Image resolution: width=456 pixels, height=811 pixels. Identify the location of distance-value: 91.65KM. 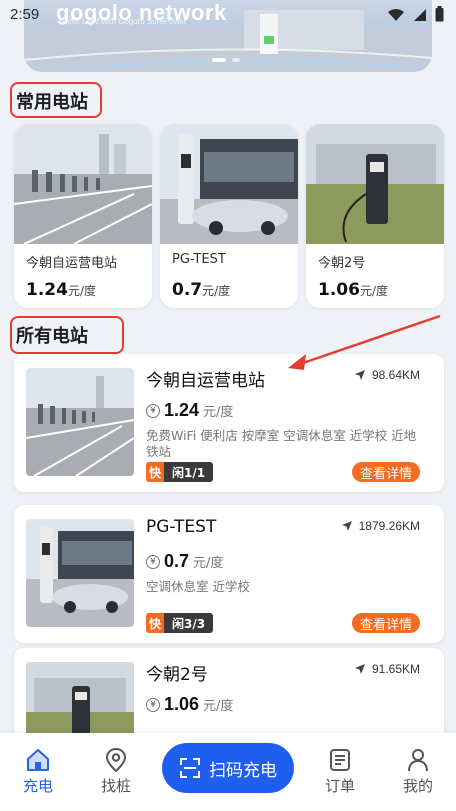
(395, 669).